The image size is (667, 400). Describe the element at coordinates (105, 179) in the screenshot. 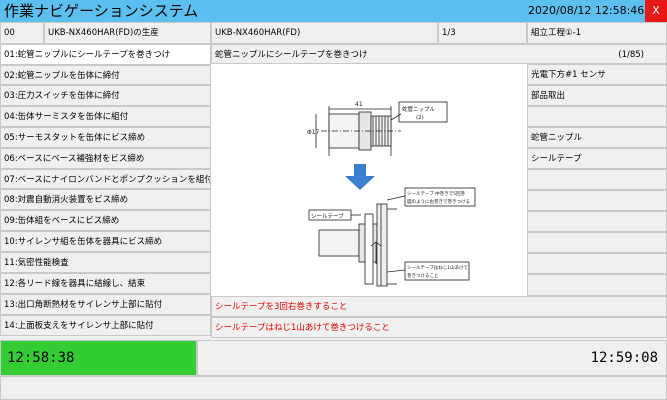

I see `step-item-07: 07:ベースにナイロンバンドとポンプクッションを組付` at that location.